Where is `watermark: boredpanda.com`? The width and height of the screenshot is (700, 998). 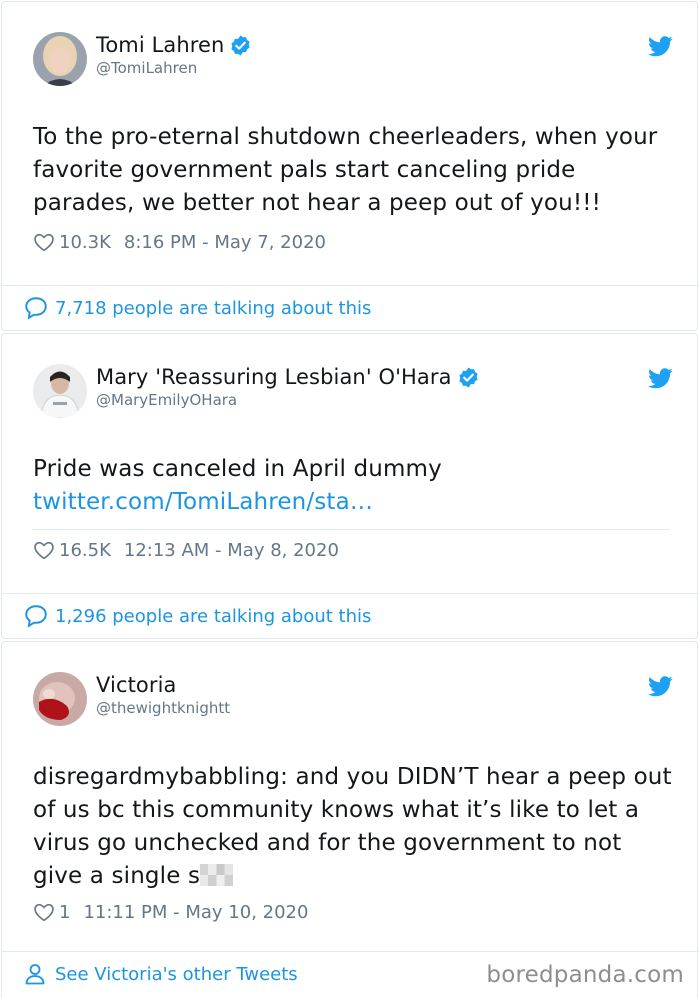 watermark: boredpanda.com is located at coordinates (585, 975).